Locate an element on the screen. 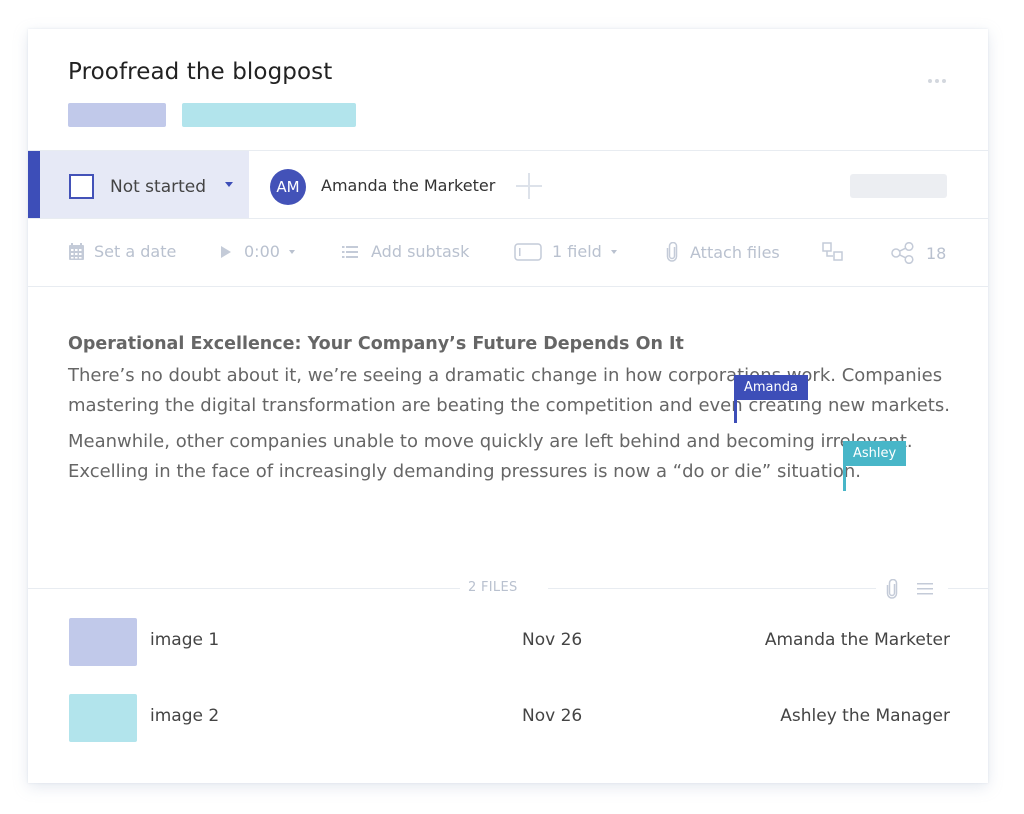 This screenshot has height=814, width=1024. dependencies-button is located at coordinates (833, 252).